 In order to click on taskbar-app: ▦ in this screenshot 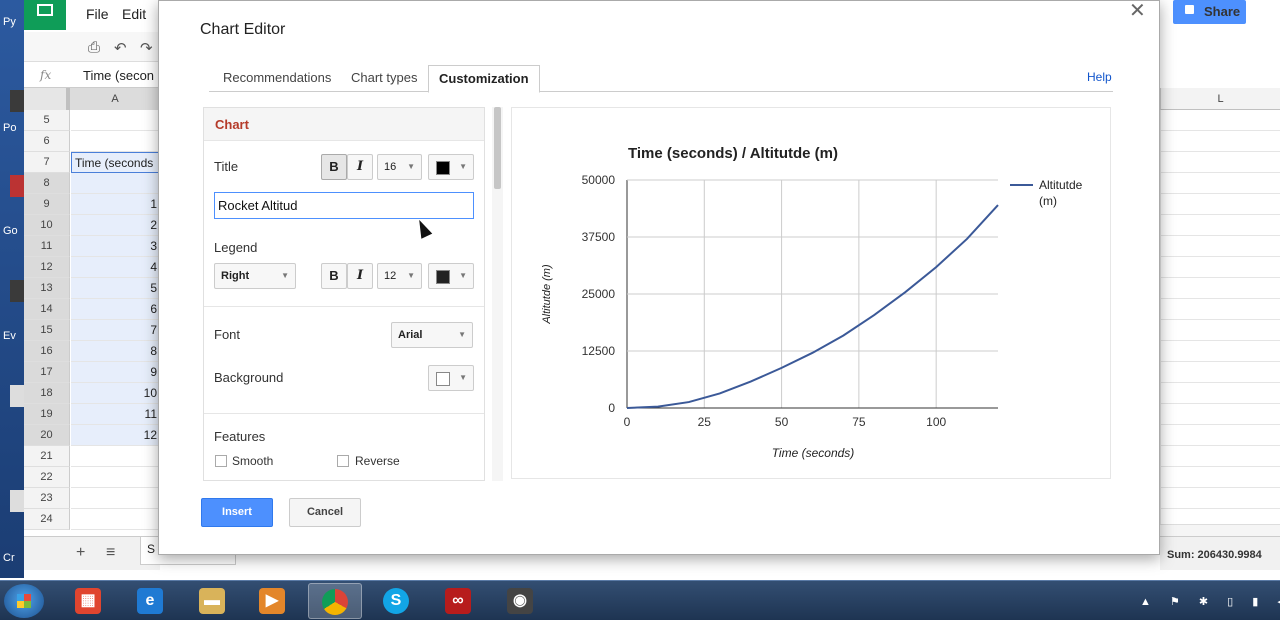, I will do `click(89, 601)`.